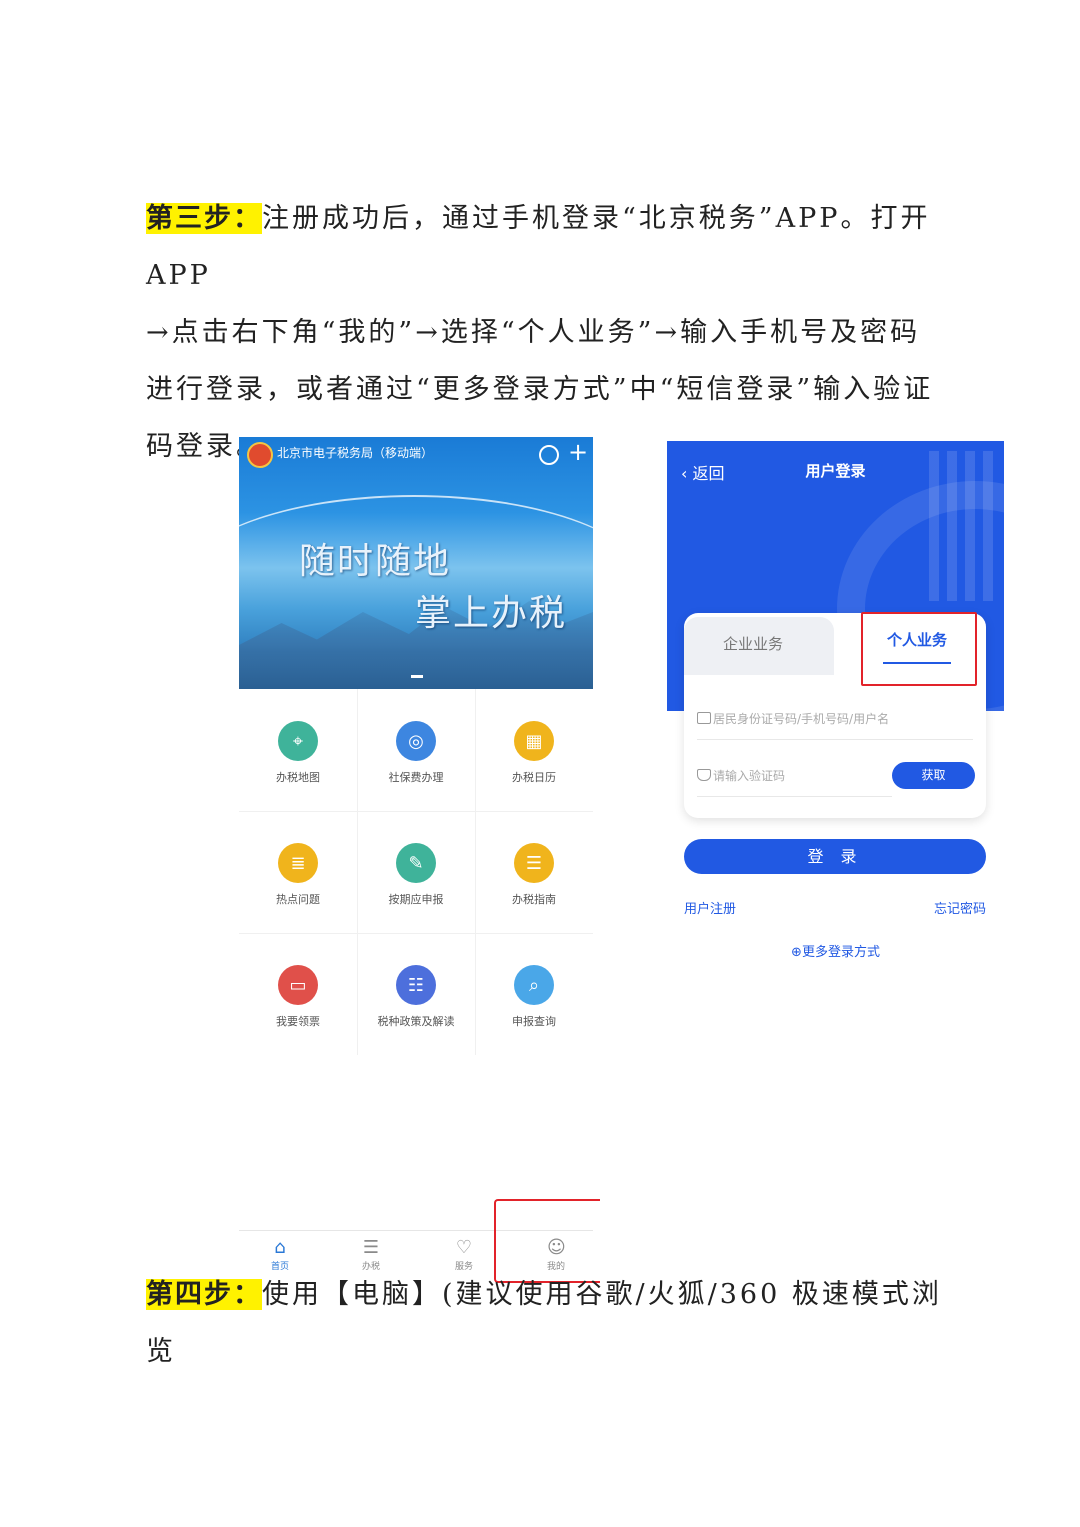  I want to click on step4-text: 使用【电脑】(建议使用谷歌/火狐/360 极速模式浏览, so click(544, 1323).